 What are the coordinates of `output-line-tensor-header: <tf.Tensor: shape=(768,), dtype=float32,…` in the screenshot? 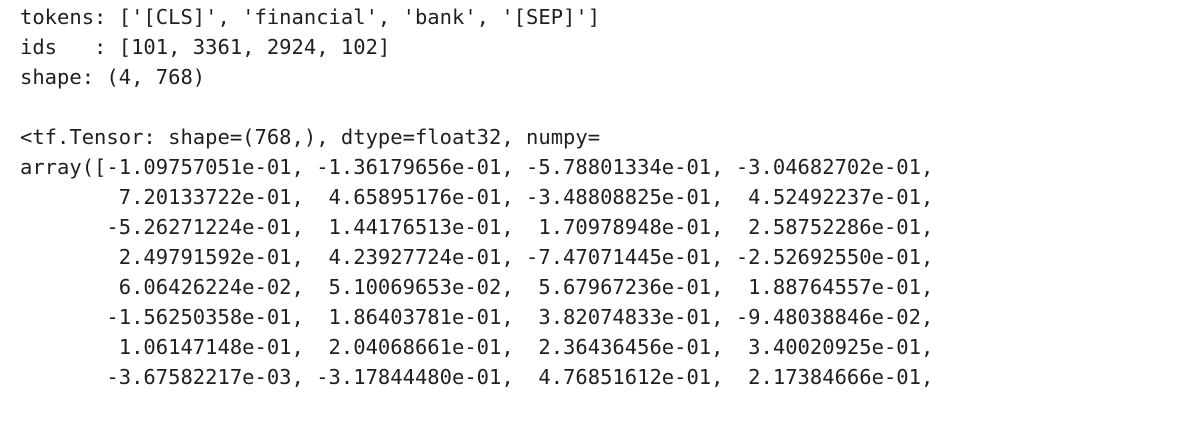 It's located at (310, 137).